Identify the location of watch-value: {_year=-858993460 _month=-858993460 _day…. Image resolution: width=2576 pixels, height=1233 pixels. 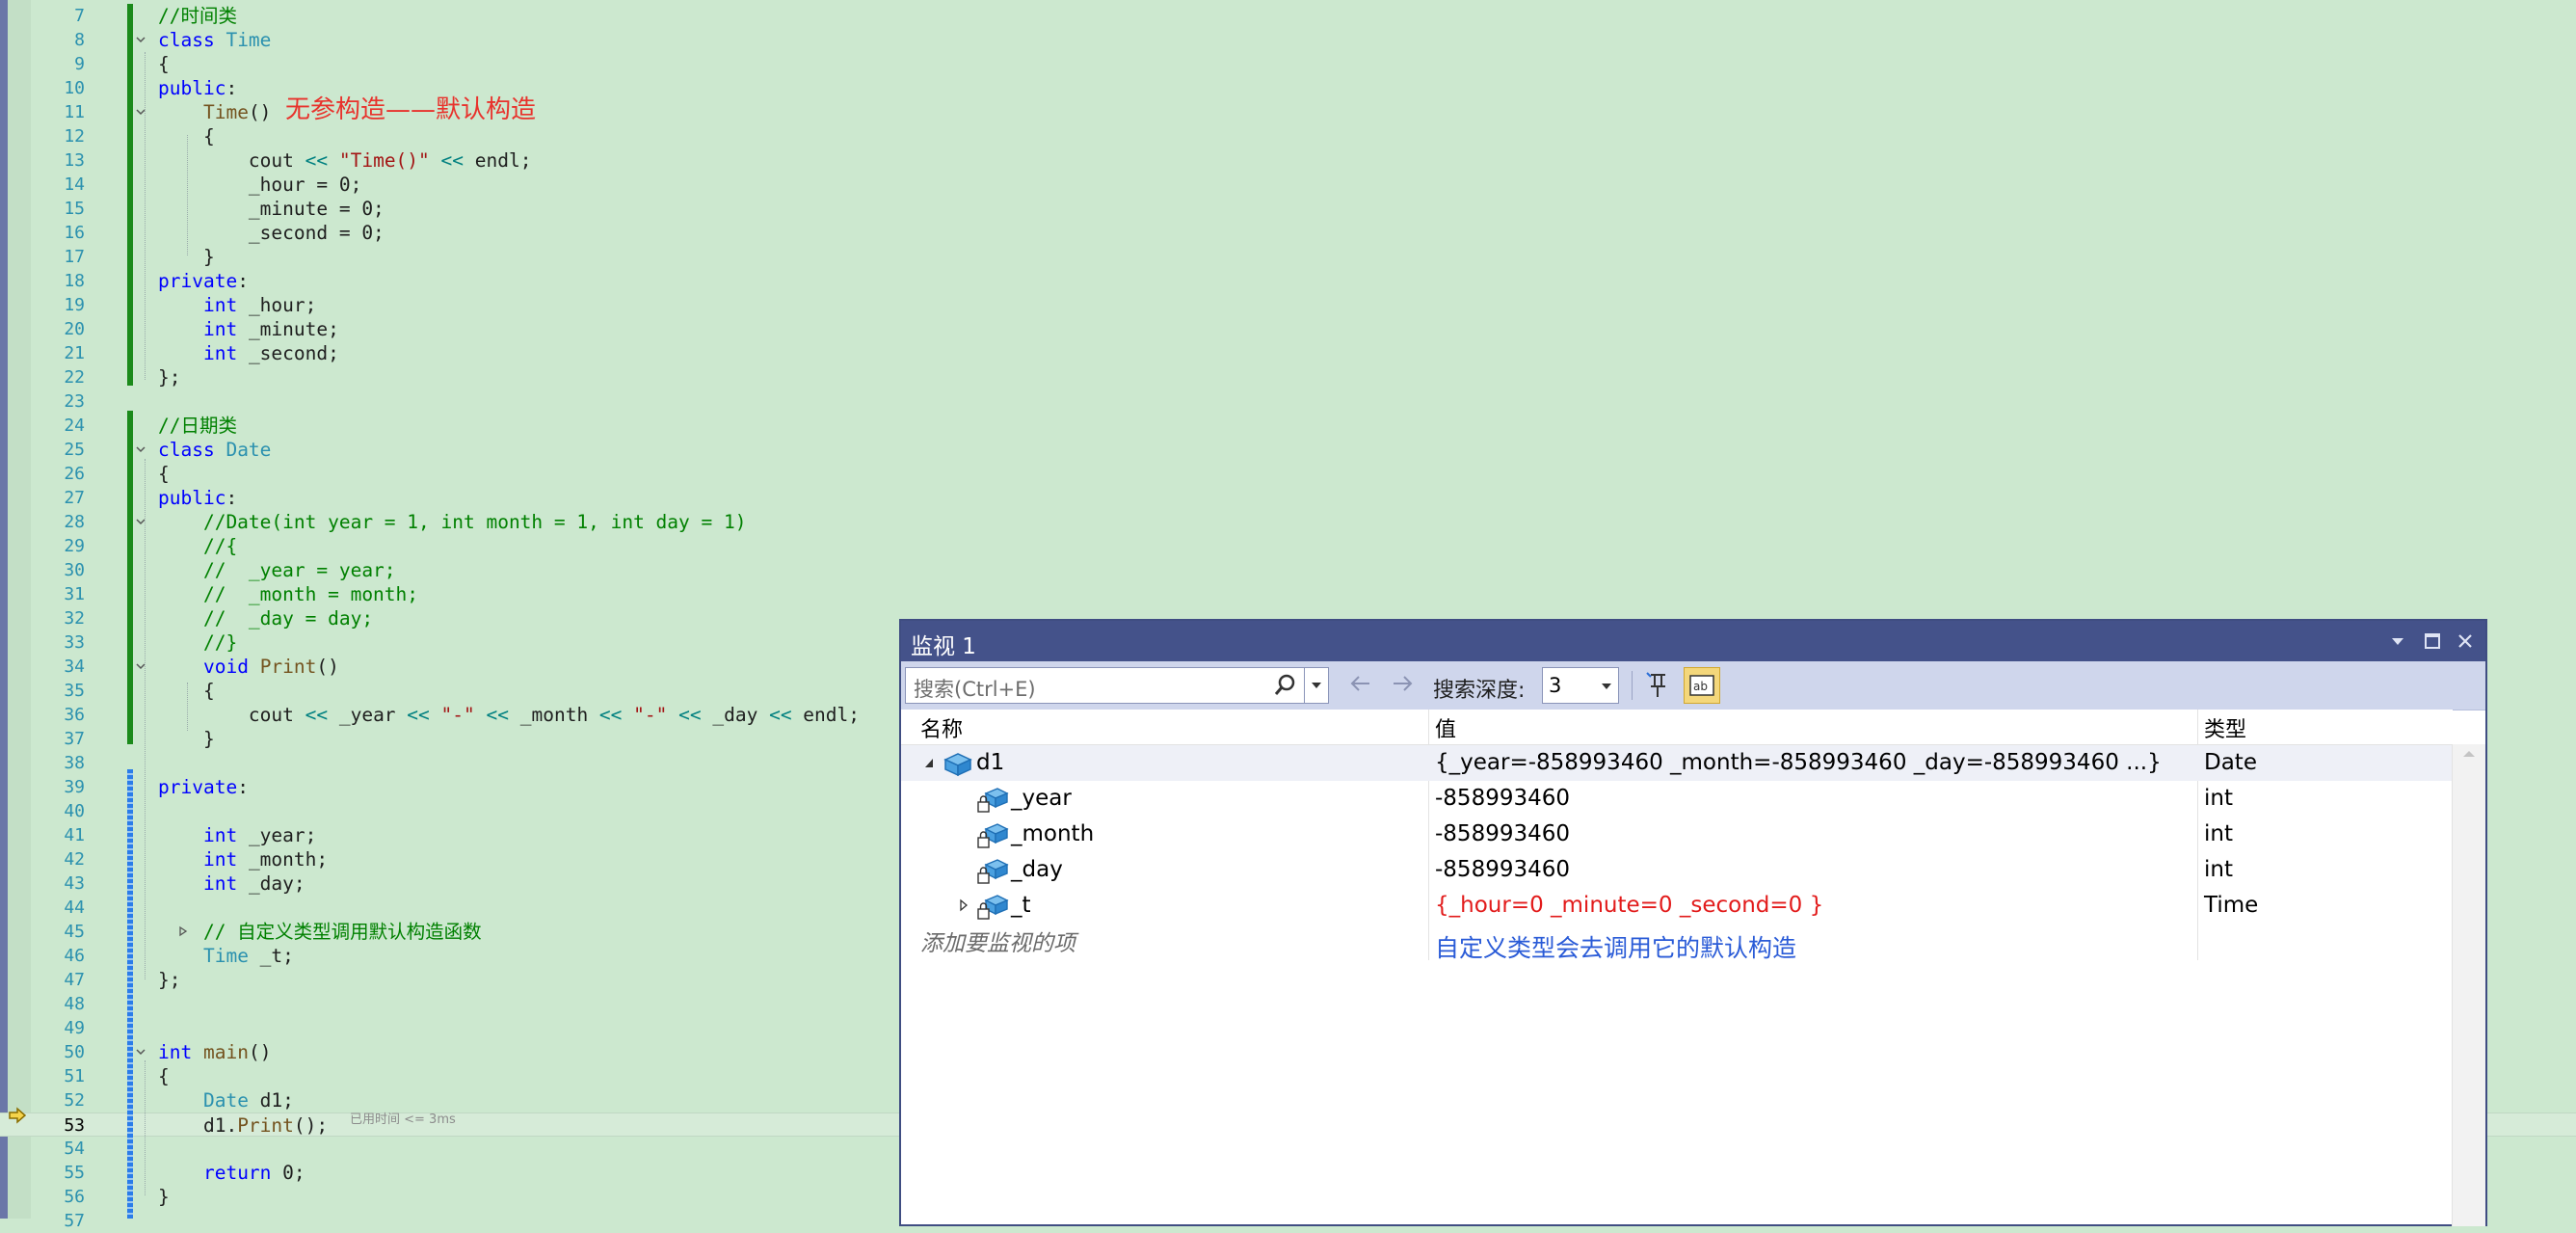
(1798, 763).